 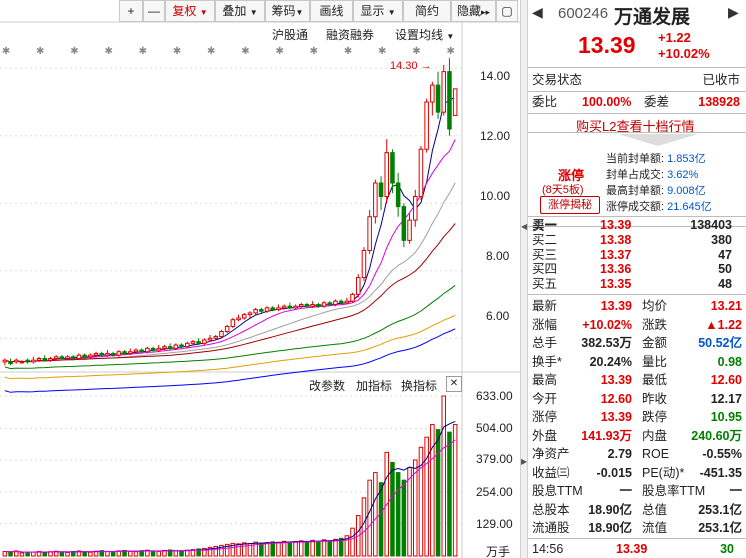 I want to click on buy-price: 13.36, so click(x=616, y=269).